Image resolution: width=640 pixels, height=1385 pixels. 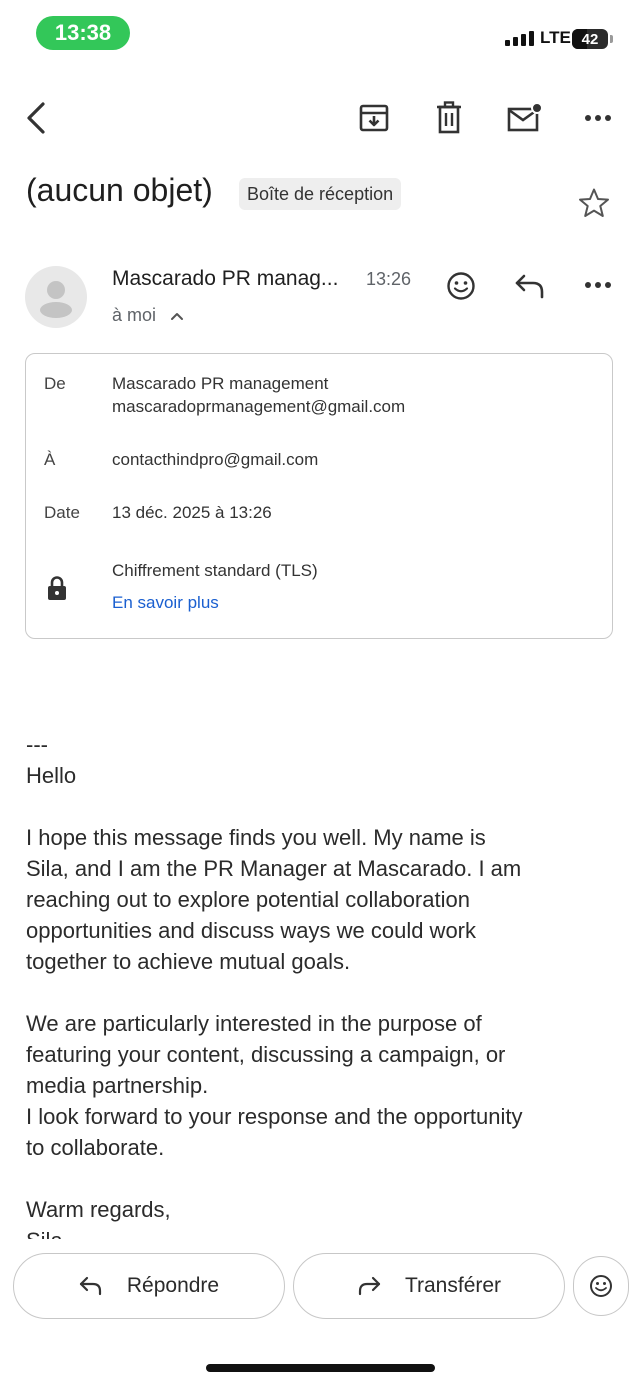 What do you see at coordinates (220, 383) in the screenshot?
I see `from-name: Mascarado PR management` at bounding box center [220, 383].